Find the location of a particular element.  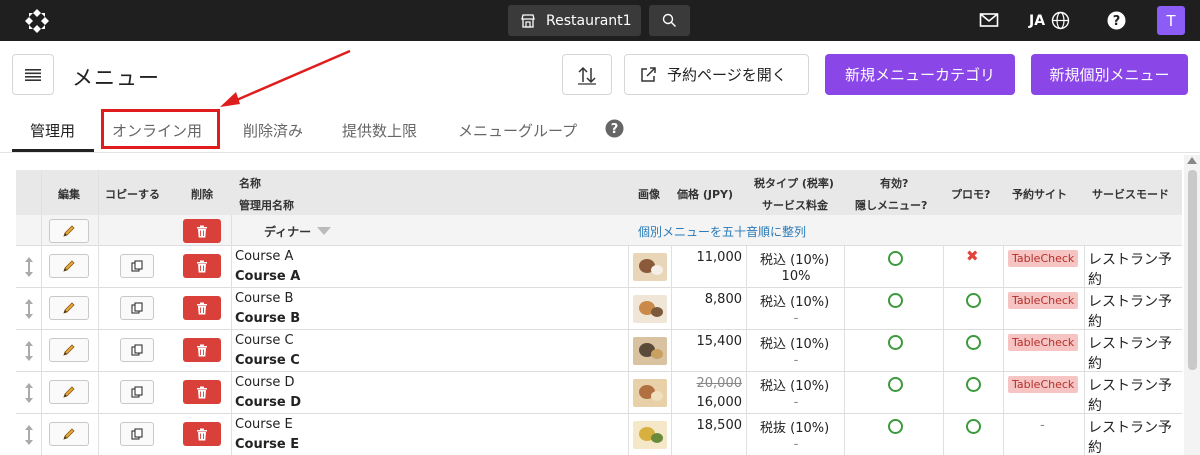

top-bar: Restaurant1 JA ? T is located at coordinates (600, 20).